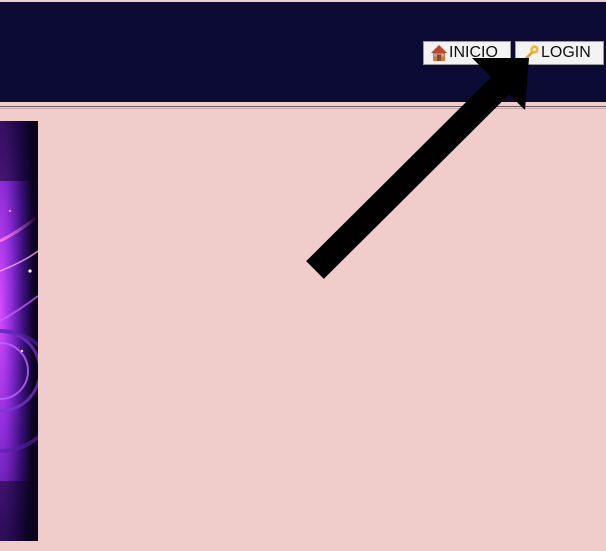 This screenshot has width=606, height=551. Describe the element at coordinates (566, 52) in the screenshot. I see `login-button-label: LOGIN` at that location.